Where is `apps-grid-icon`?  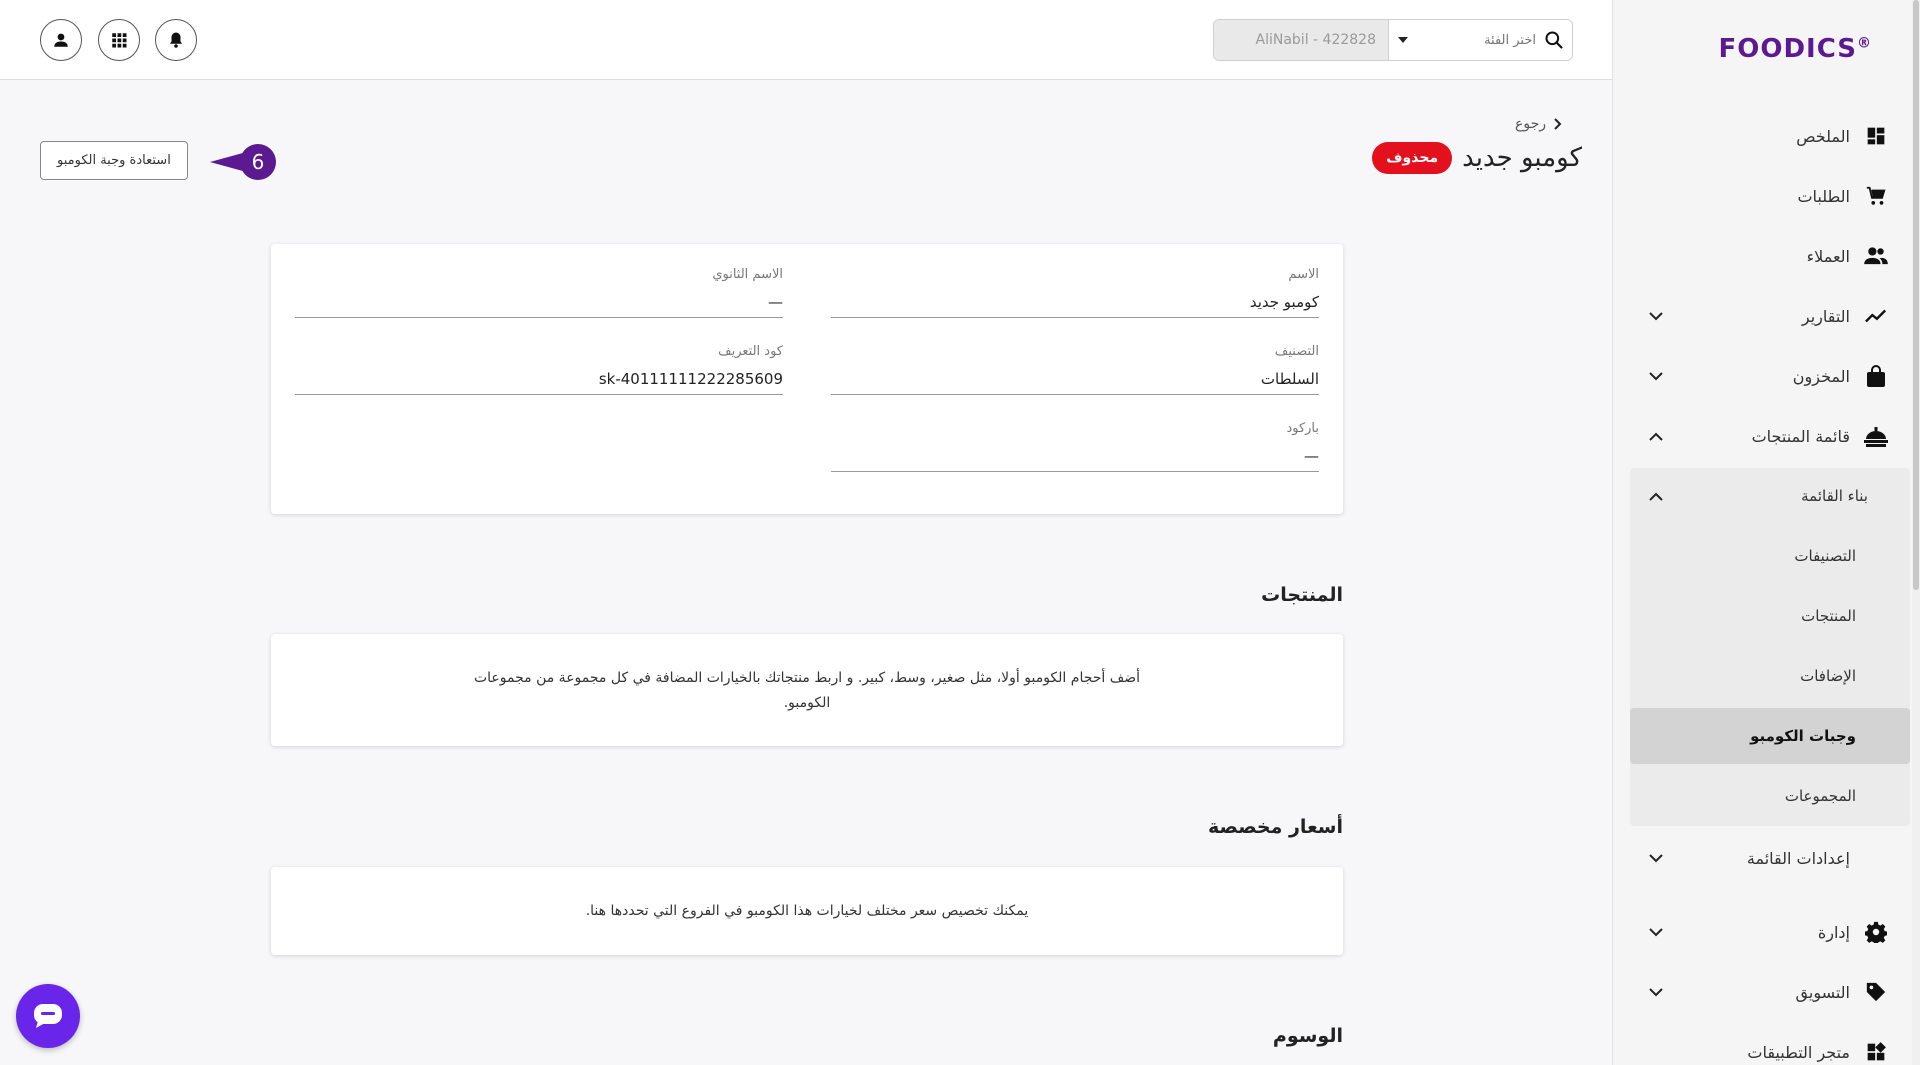 apps-grid-icon is located at coordinates (119, 40).